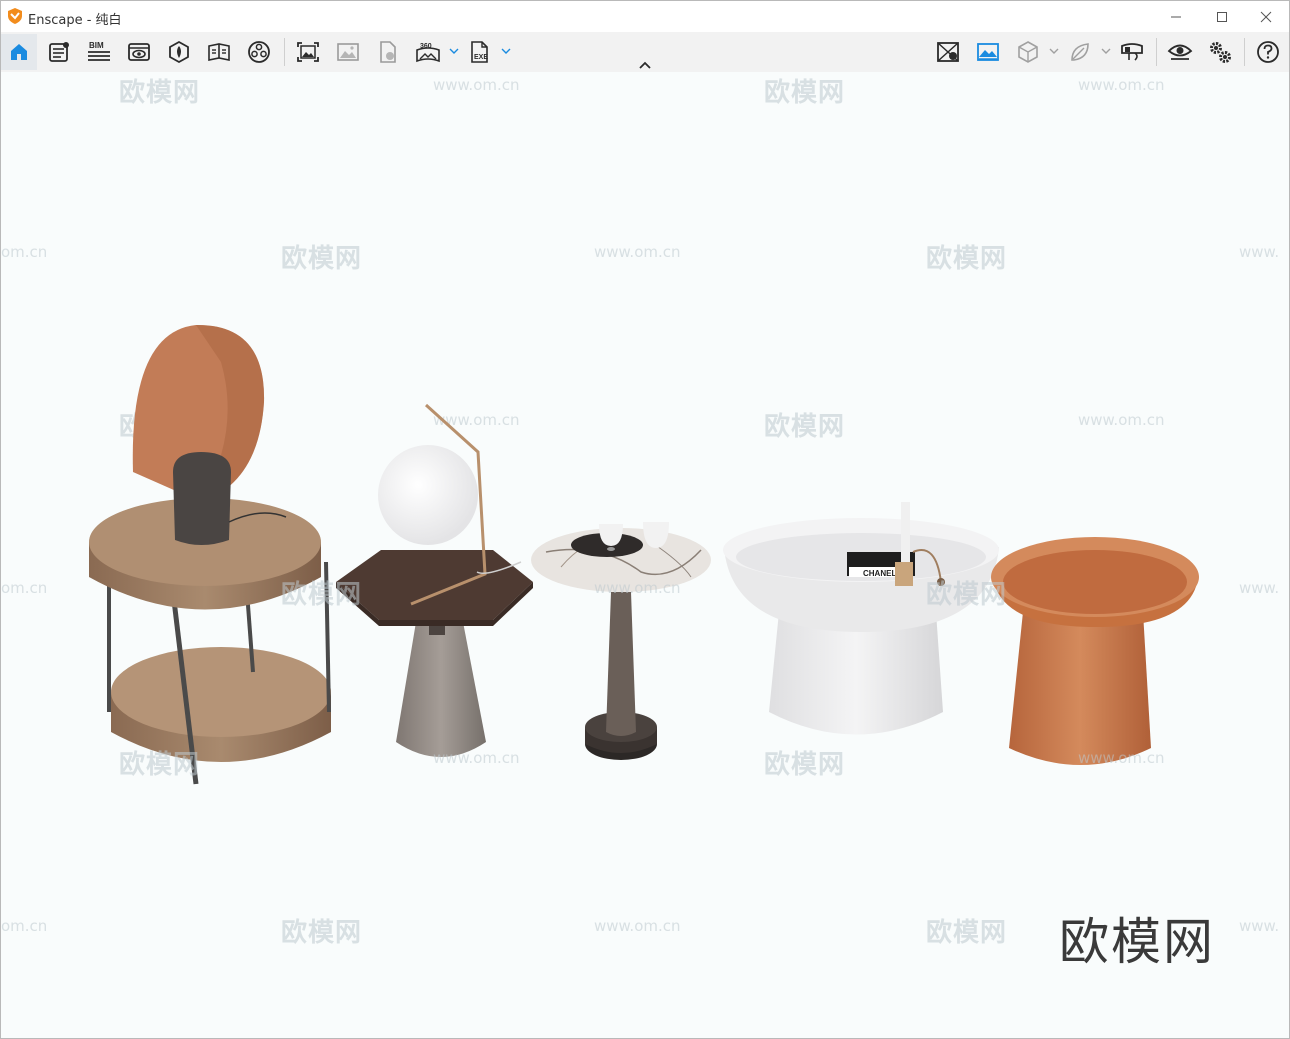 This screenshot has height=1039, width=1290. I want to click on eye-visibility-icon, so click(1180, 52).